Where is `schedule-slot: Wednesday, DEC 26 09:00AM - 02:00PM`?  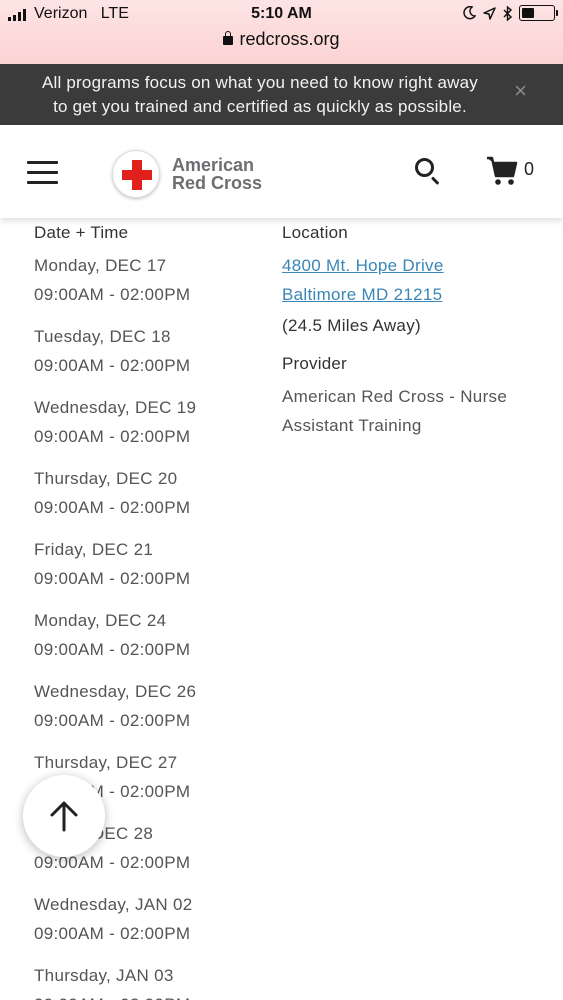
schedule-slot: Wednesday, DEC 26 09:00AM - 02:00PM is located at coordinates (149, 706).